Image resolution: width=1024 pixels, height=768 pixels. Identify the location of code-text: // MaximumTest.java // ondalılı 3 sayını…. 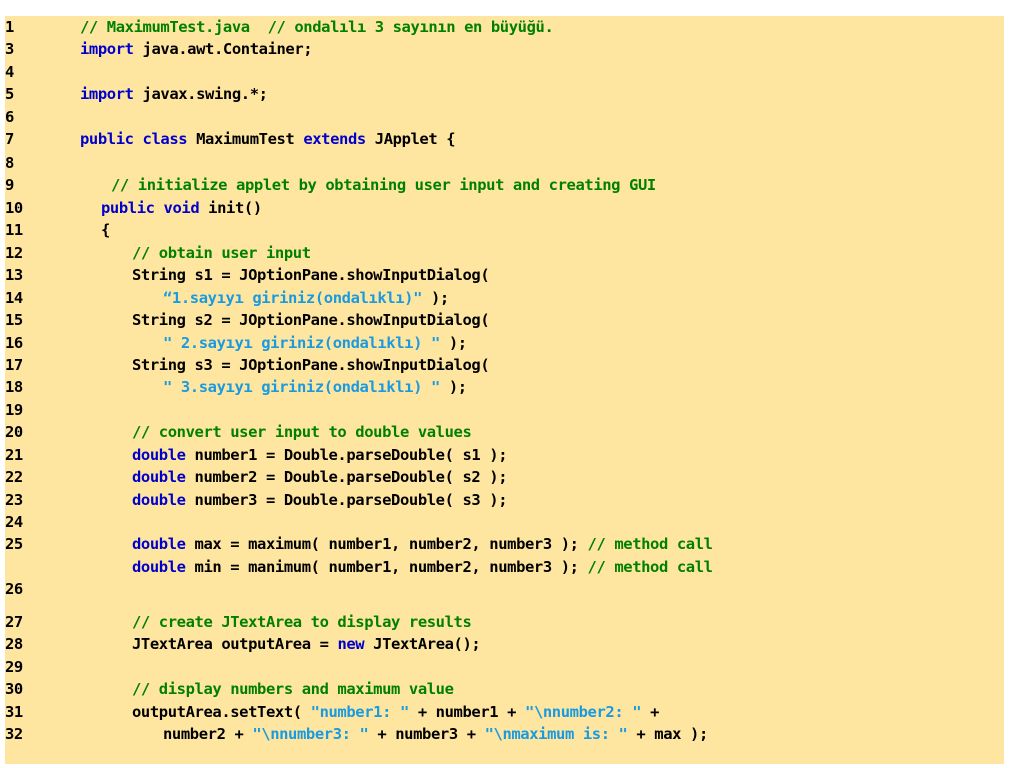
(317, 27).